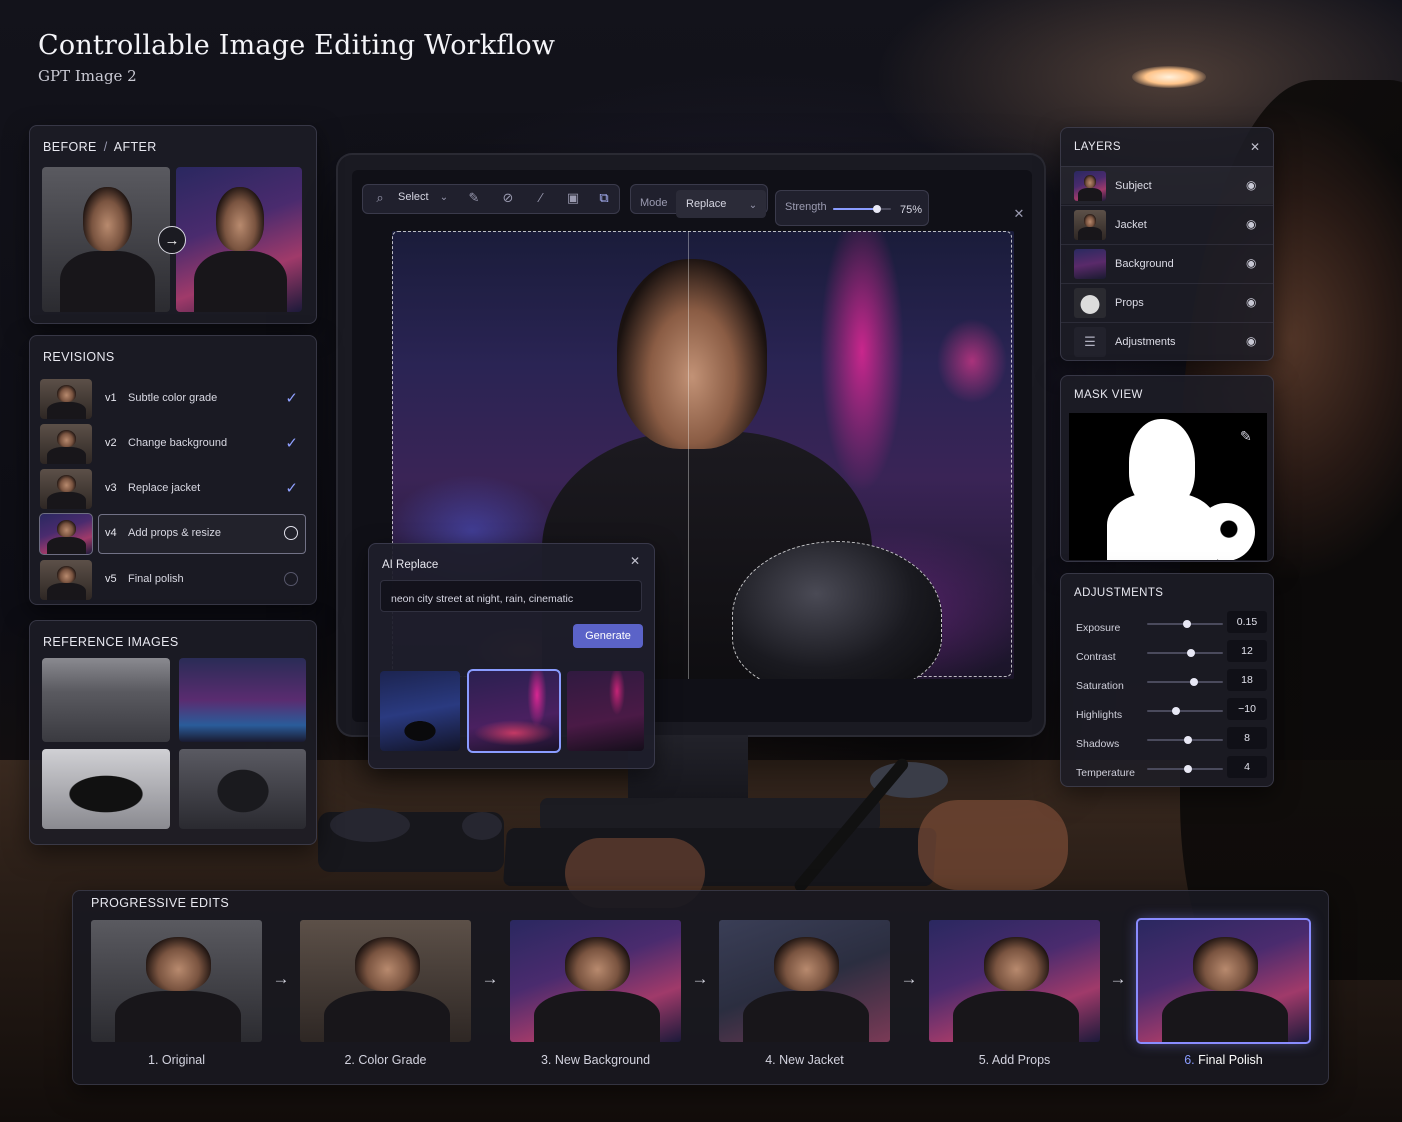 The height and width of the screenshot is (1122, 1402). Describe the element at coordinates (1099, 715) in the screenshot. I see `adjustment-label: Highlights` at that location.